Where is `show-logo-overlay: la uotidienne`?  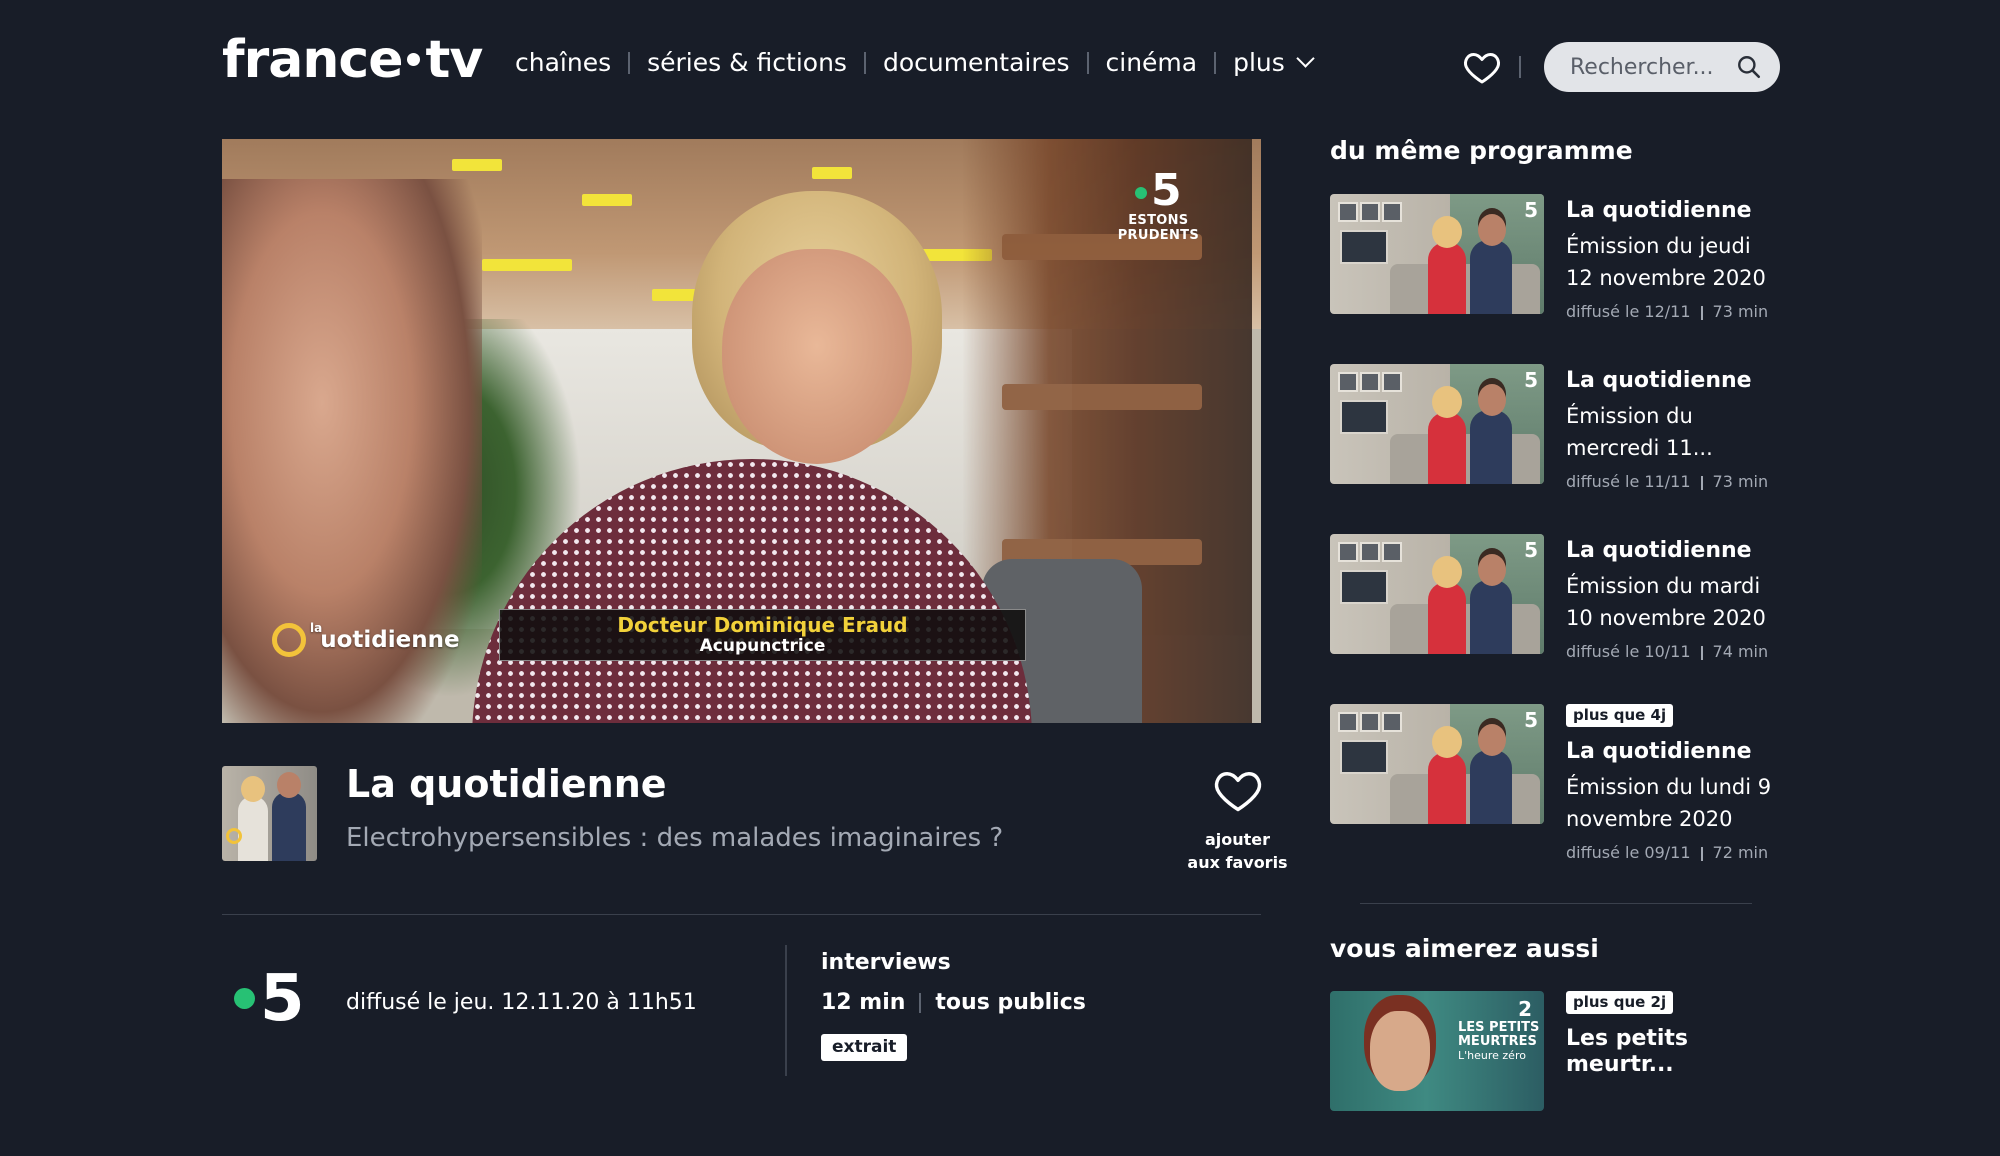
show-logo-overlay: la uotidienne is located at coordinates (366, 639).